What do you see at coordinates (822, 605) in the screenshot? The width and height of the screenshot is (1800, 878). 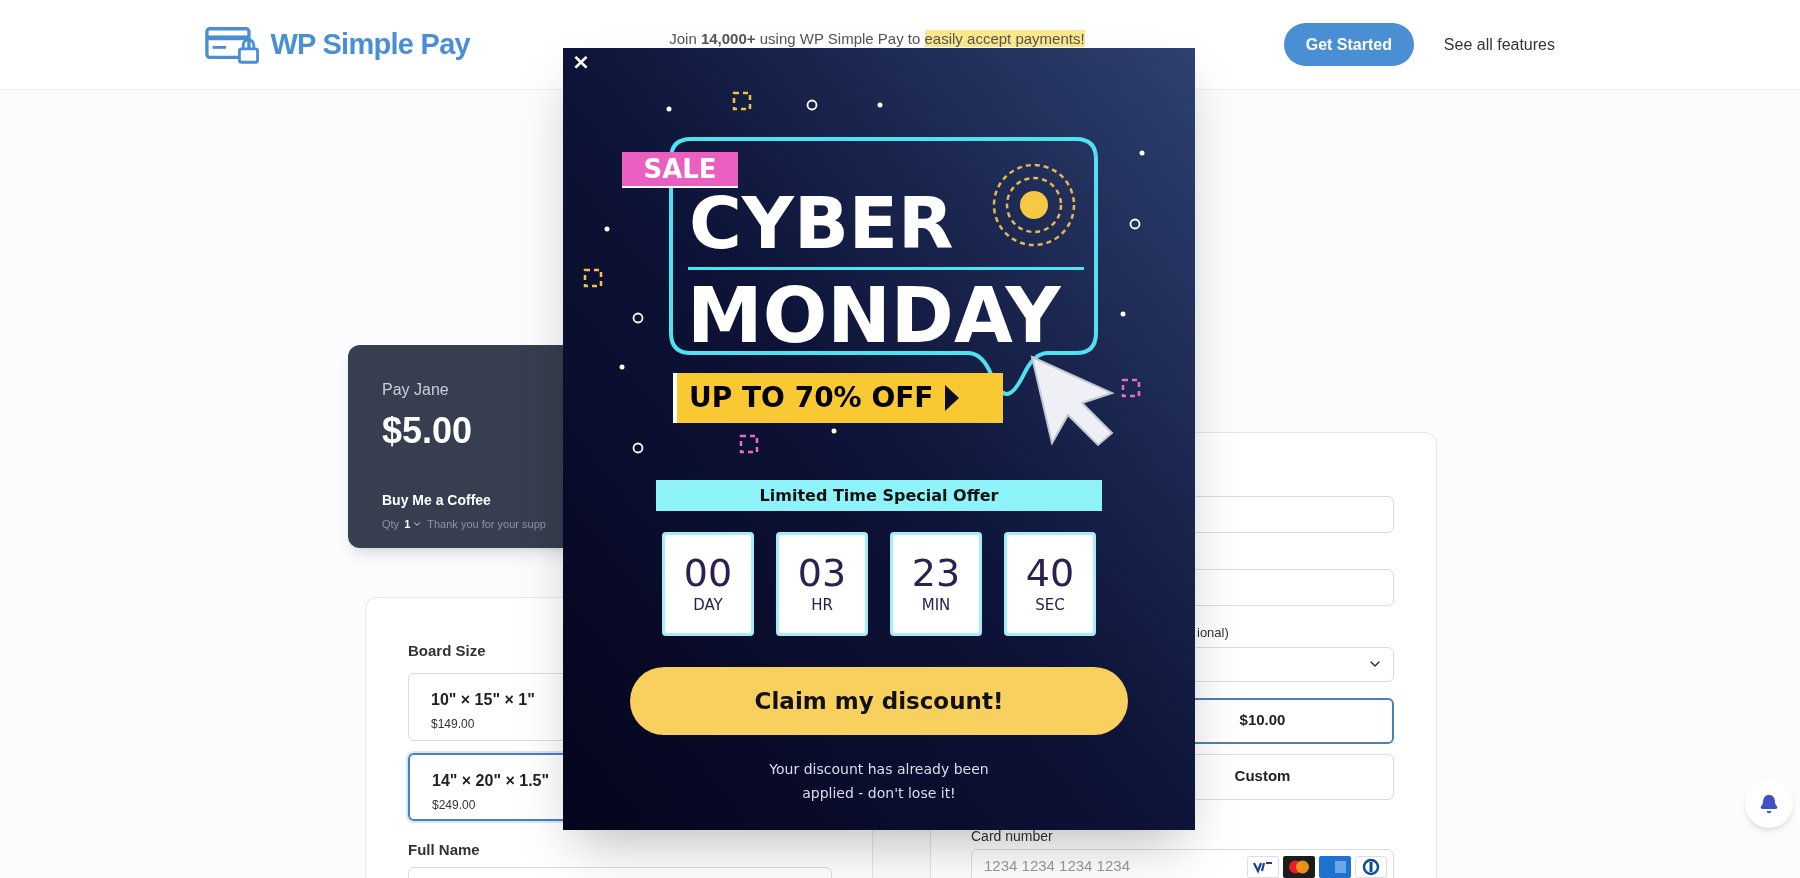 I see `countdown-unit: HR` at bounding box center [822, 605].